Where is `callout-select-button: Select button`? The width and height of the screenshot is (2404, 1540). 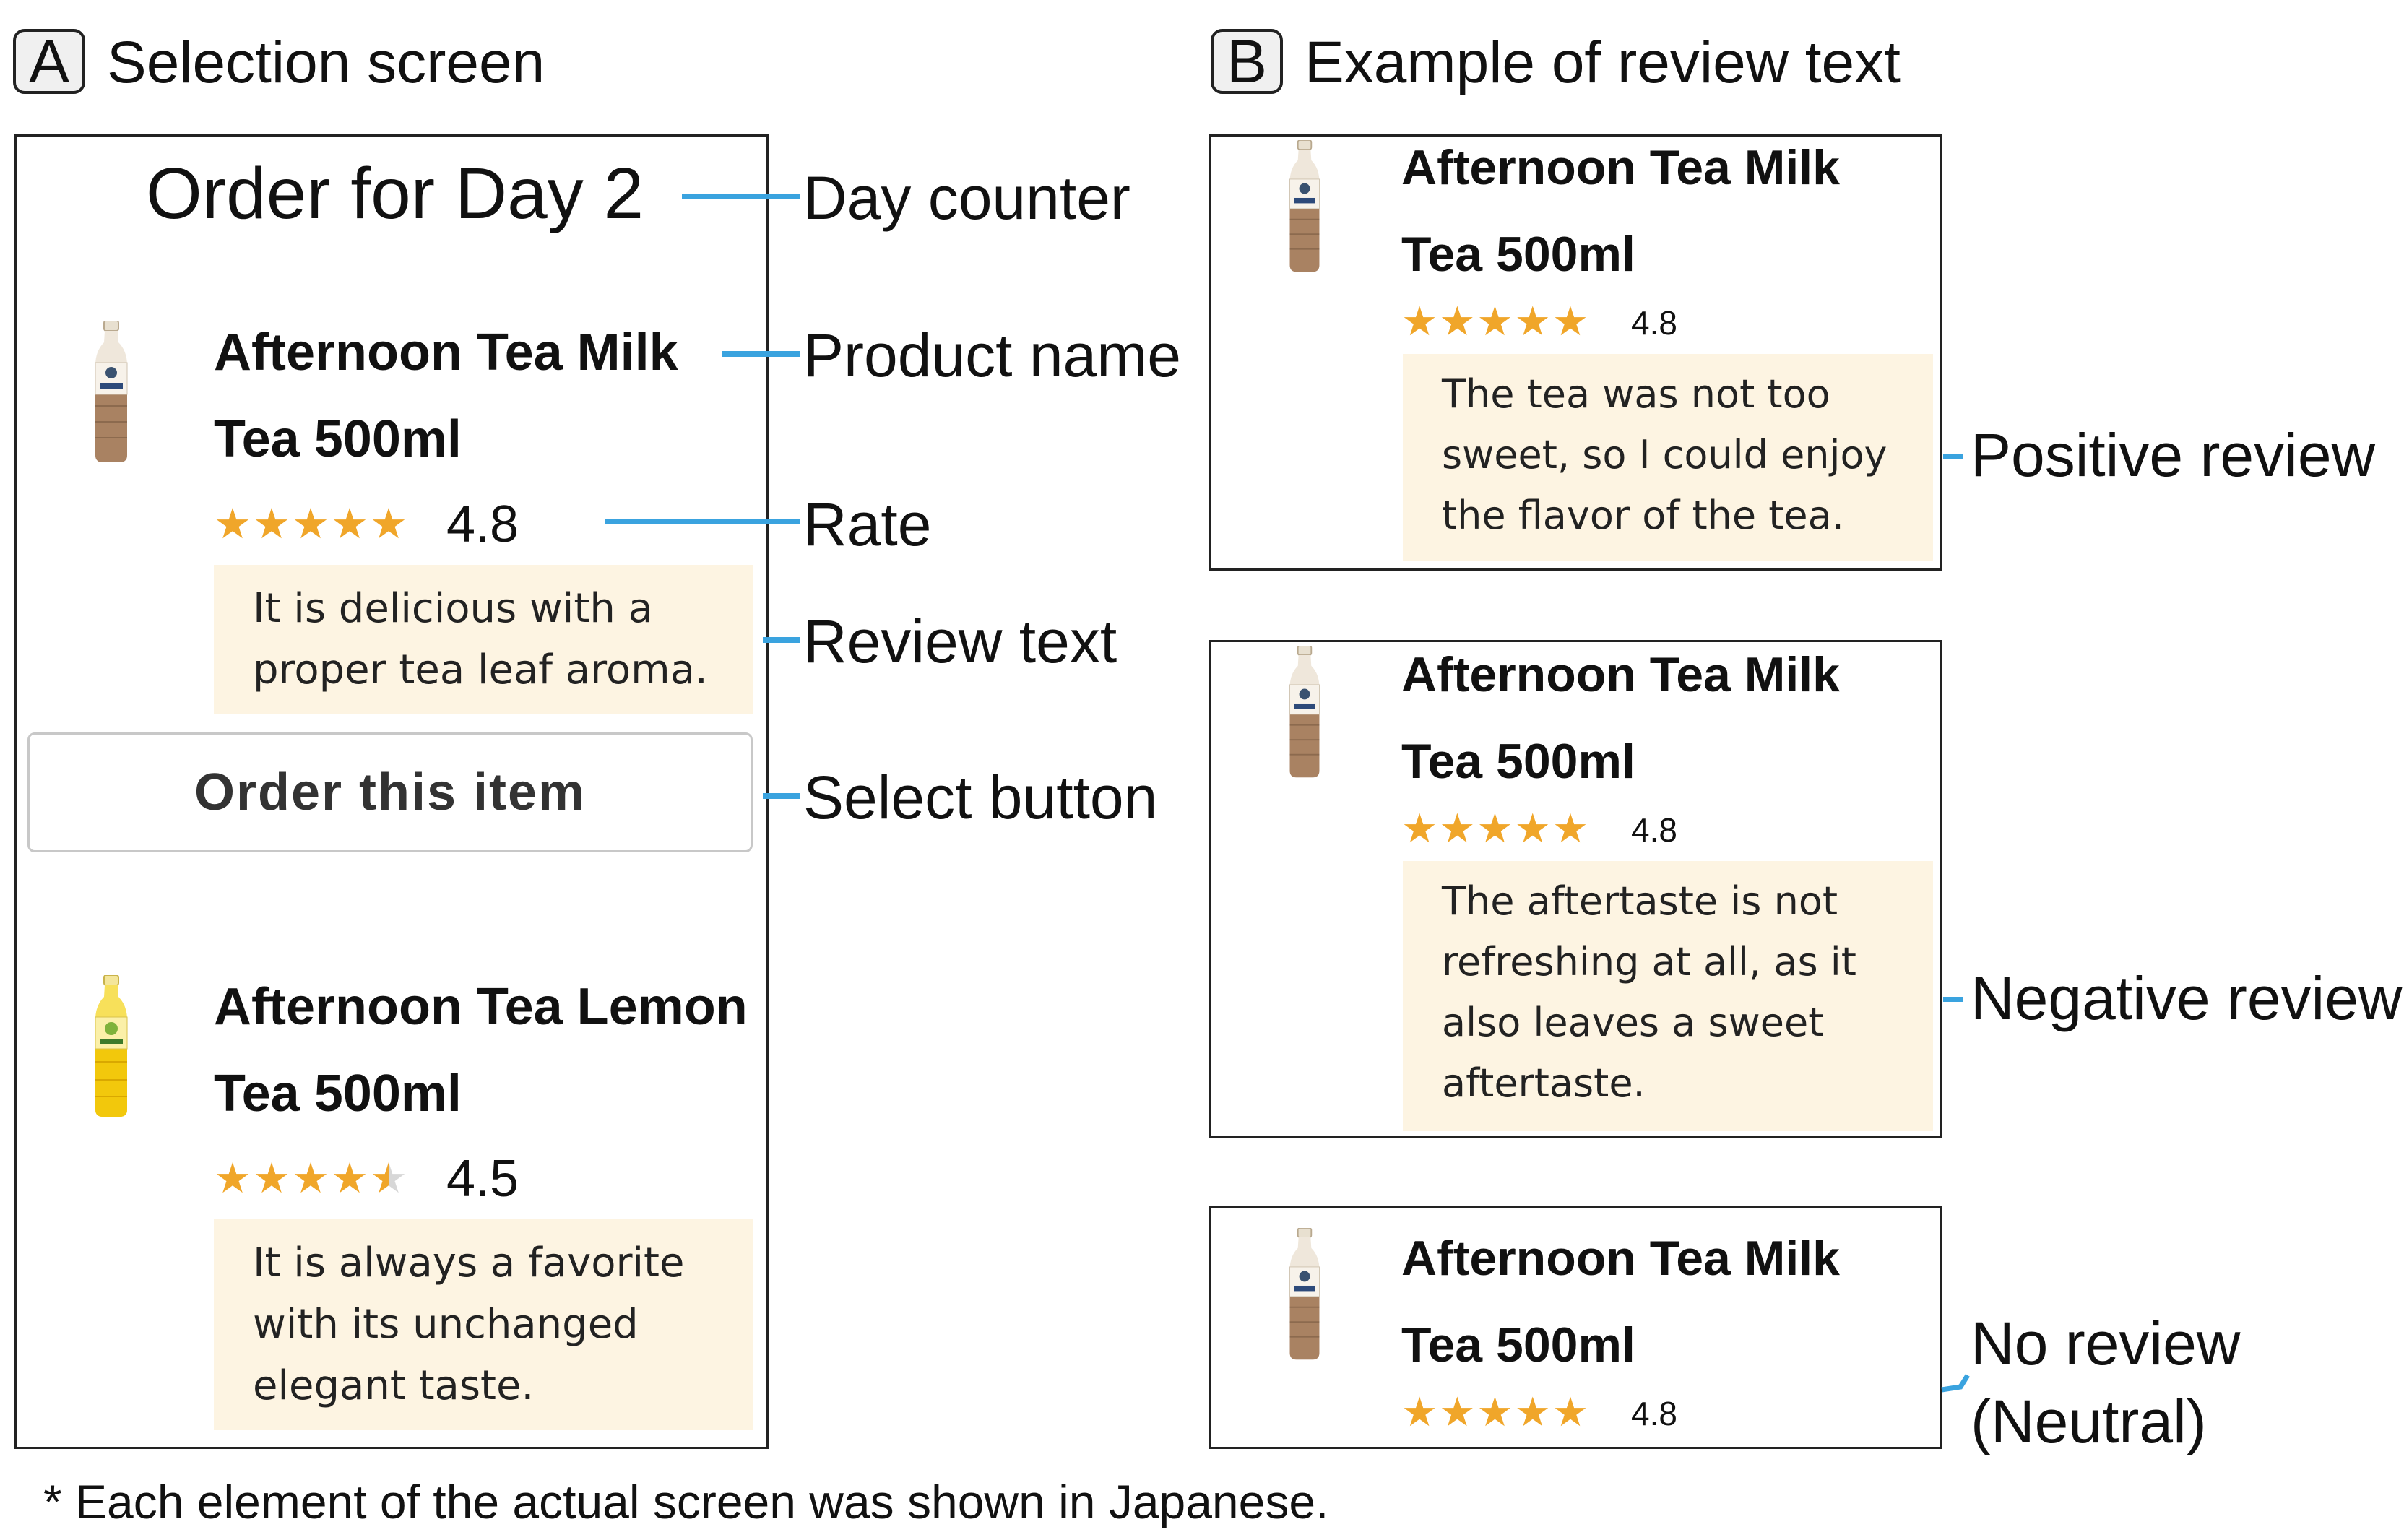 callout-select-button: Select button is located at coordinates (981, 797).